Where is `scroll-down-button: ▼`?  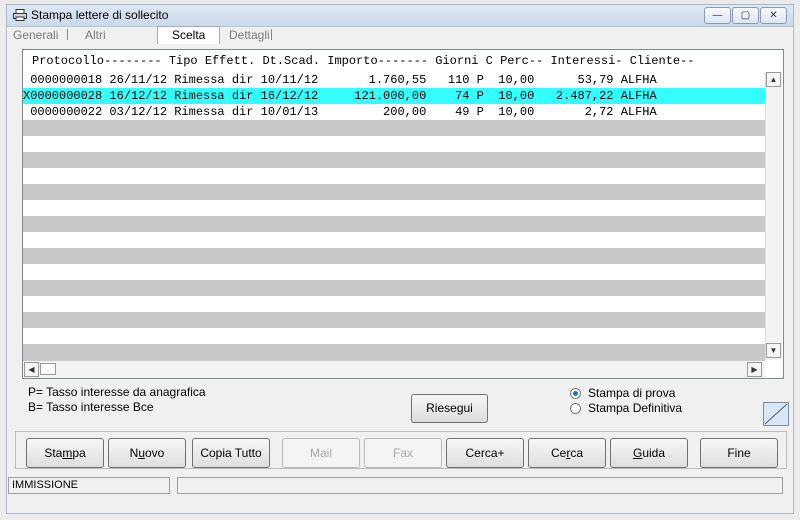 scroll-down-button: ▼ is located at coordinates (773, 350).